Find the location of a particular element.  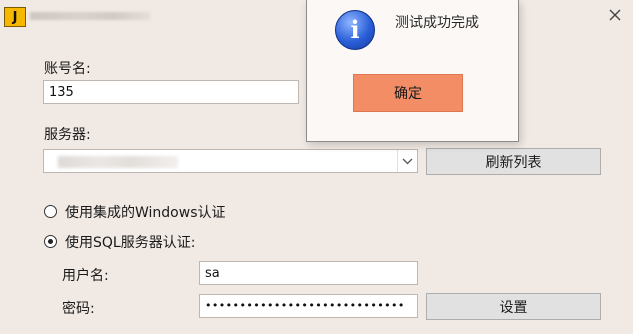

auth-windows-label: 使用集成的Windows认证 is located at coordinates (145, 212).